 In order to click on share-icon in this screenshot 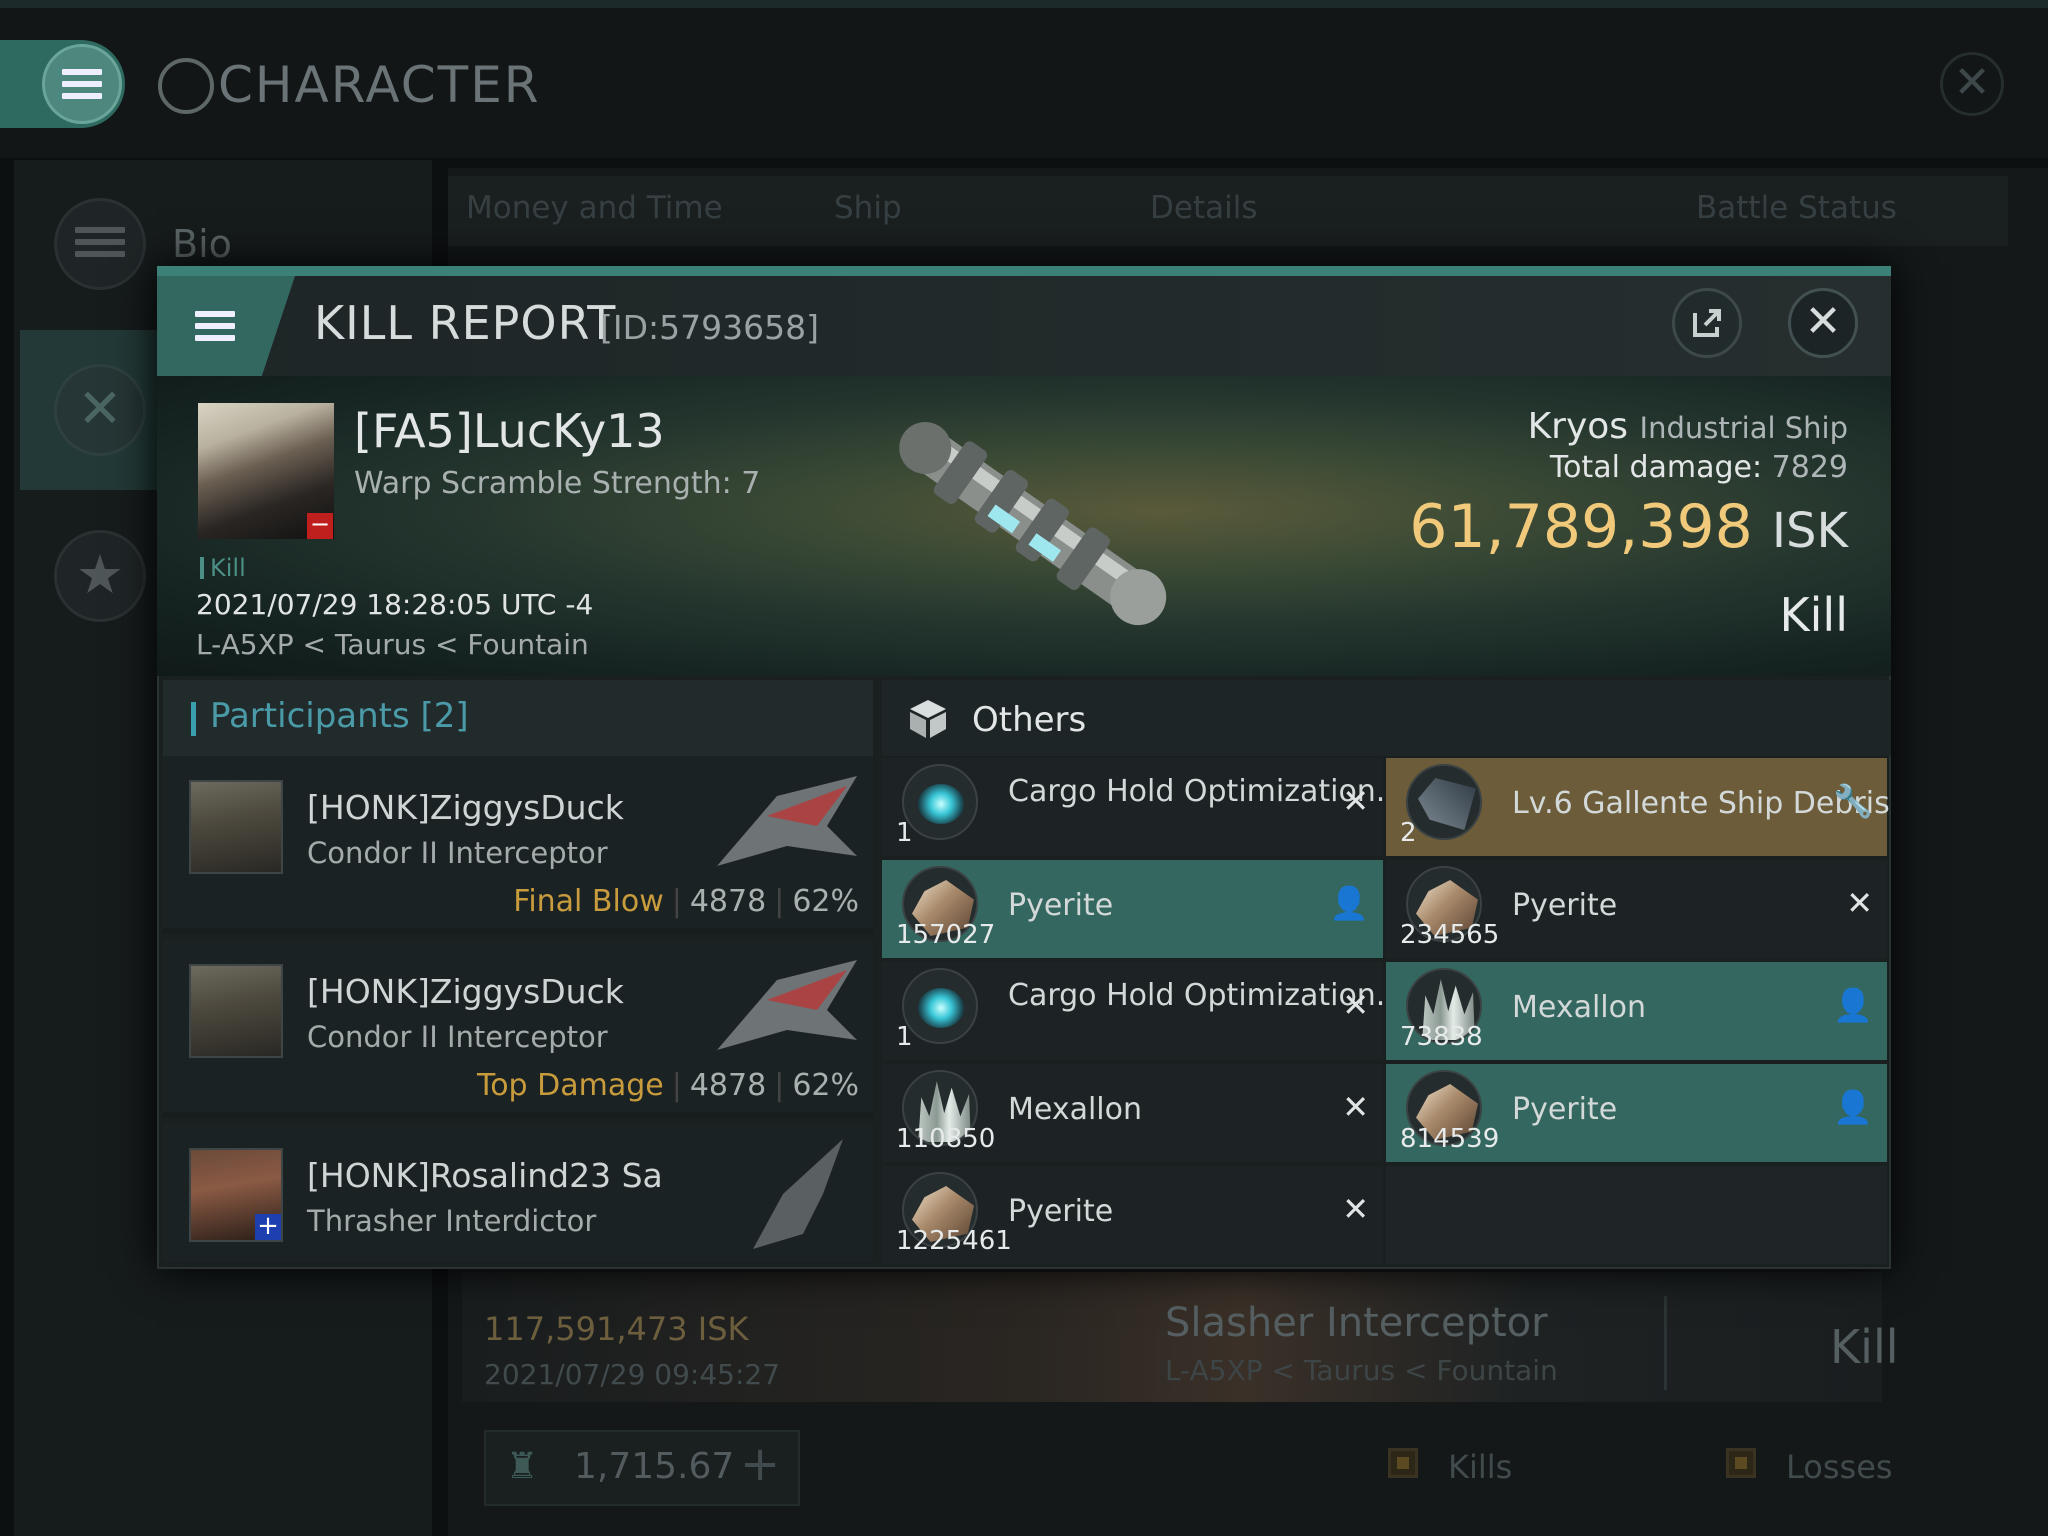, I will do `click(1707, 323)`.